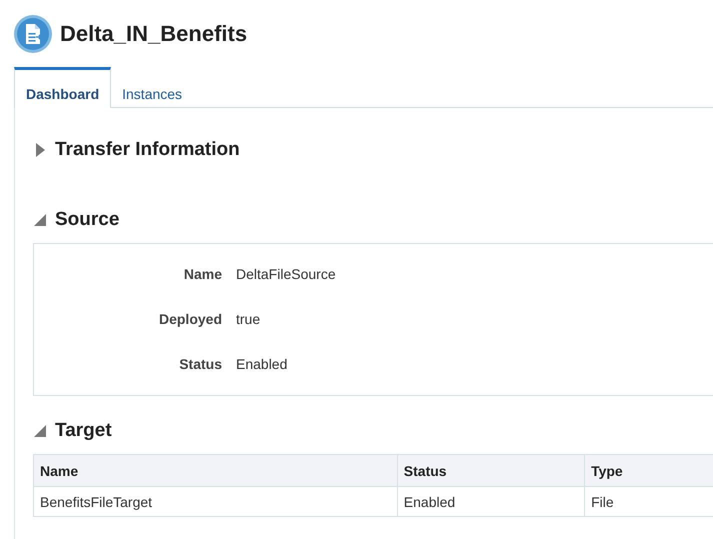 The image size is (713, 539). I want to click on column-header: Name, so click(216, 470).